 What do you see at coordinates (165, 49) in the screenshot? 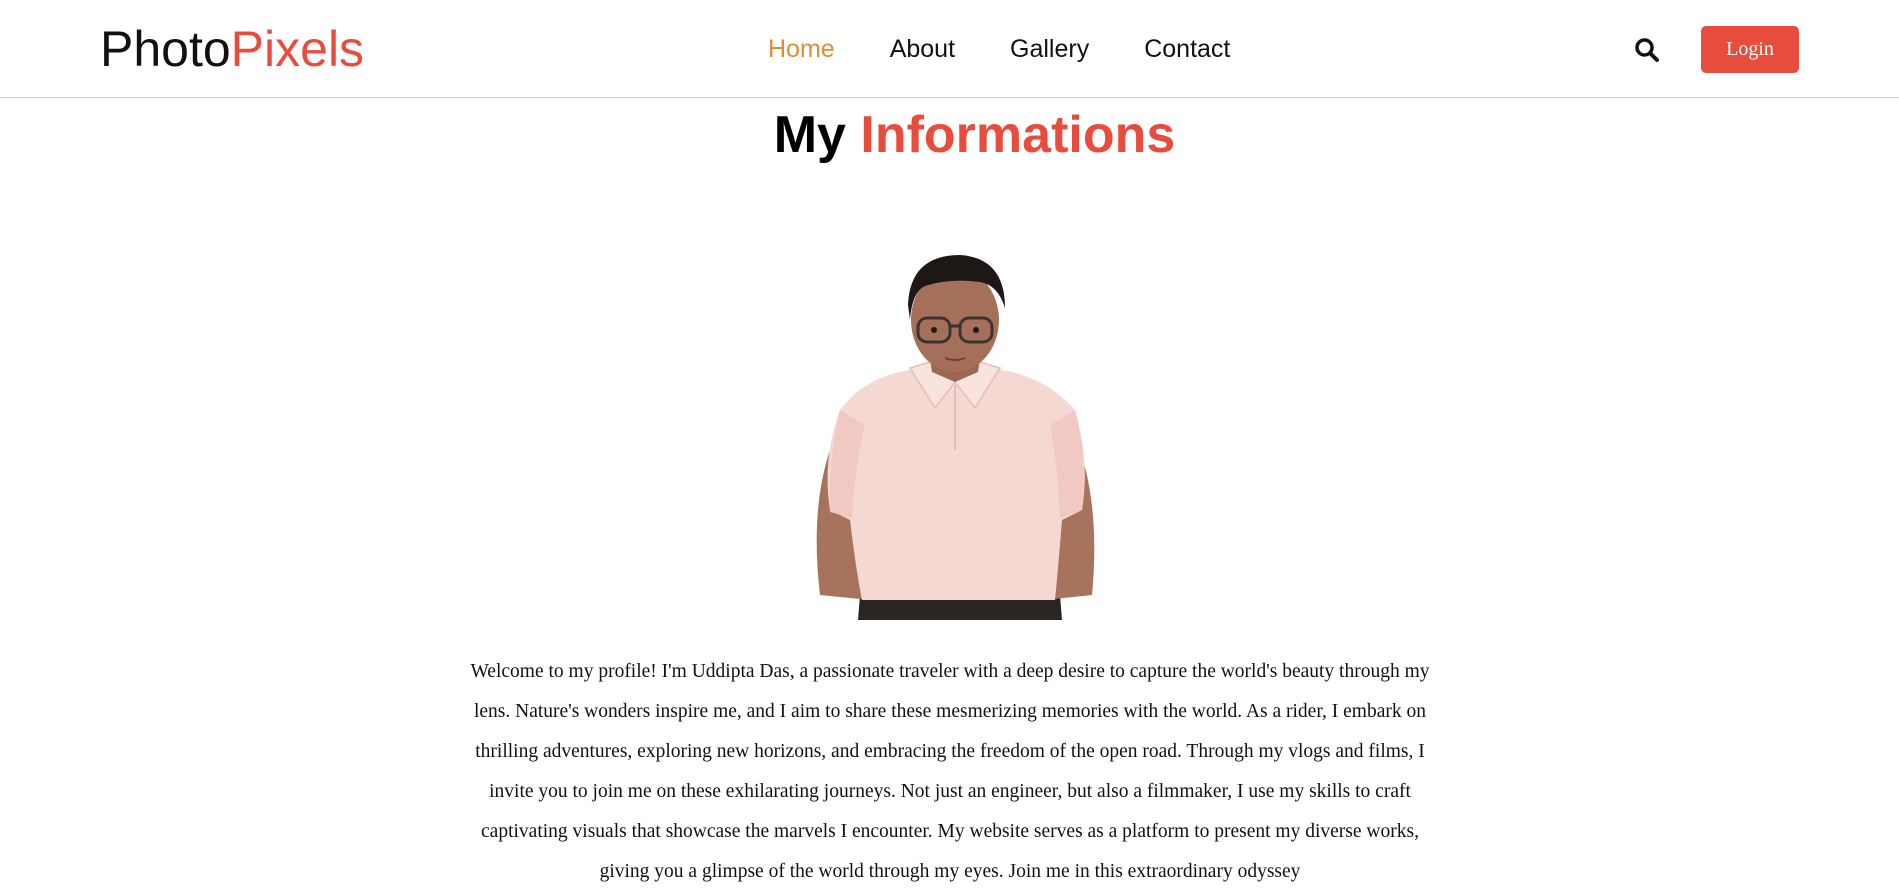
I see `logo-text-photo: Photo` at bounding box center [165, 49].